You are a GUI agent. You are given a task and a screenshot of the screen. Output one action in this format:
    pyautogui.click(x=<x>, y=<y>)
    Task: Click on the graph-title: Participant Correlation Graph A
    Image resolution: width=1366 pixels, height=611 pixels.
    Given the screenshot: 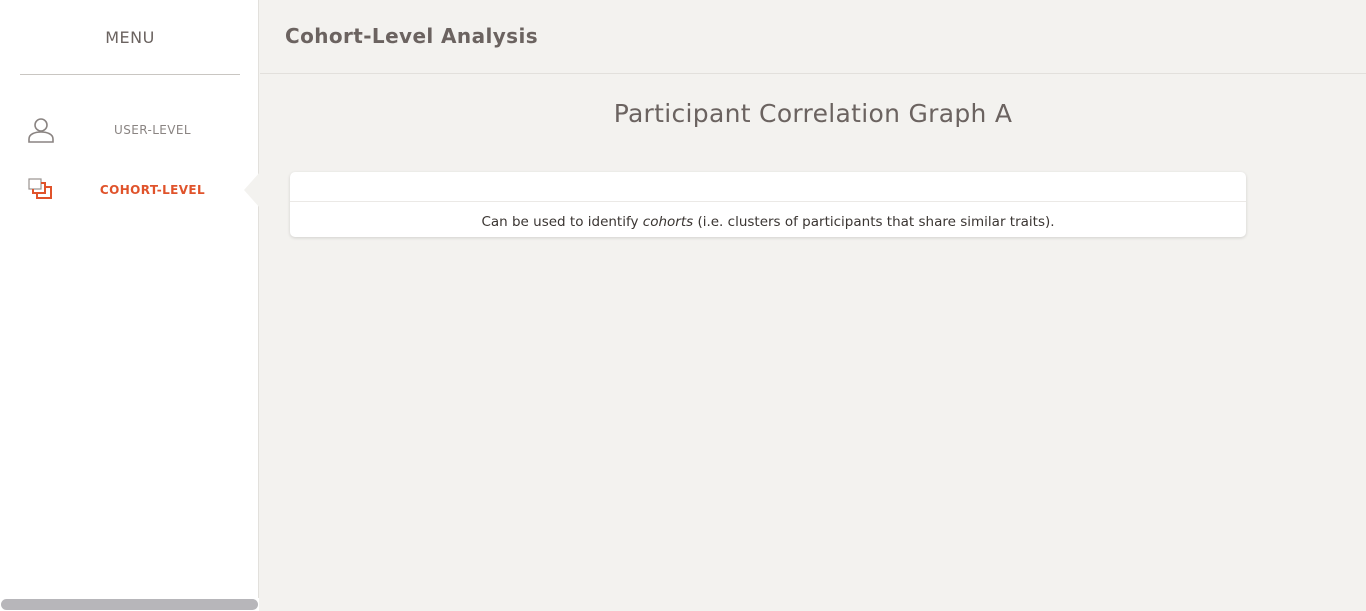 What is the action you would take?
    pyautogui.click(x=813, y=113)
    